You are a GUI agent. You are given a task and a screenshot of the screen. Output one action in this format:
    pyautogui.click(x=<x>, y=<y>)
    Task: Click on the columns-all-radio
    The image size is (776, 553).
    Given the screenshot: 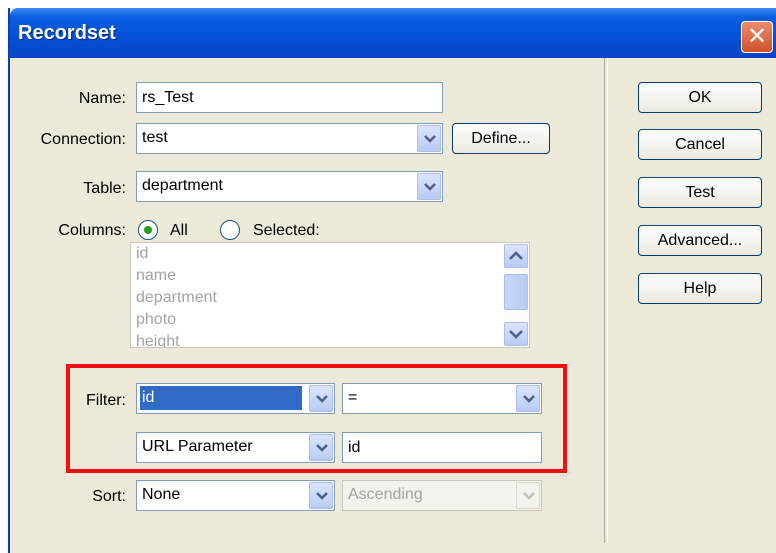 What is the action you would take?
    pyautogui.click(x=148, y=230)
    